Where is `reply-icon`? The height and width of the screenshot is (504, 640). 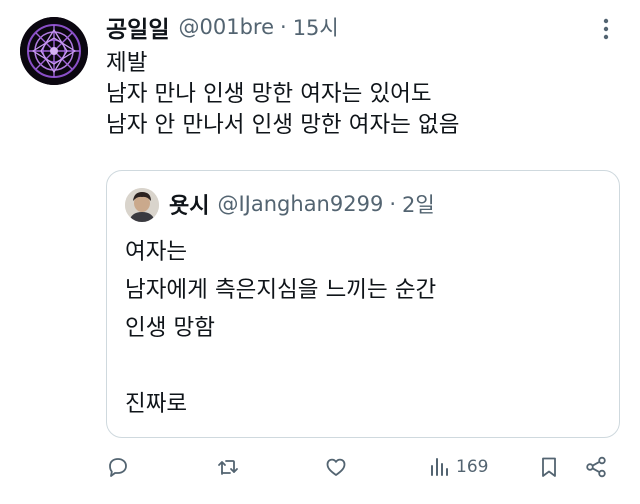 reply-icon is located at coordinates (118, 467).